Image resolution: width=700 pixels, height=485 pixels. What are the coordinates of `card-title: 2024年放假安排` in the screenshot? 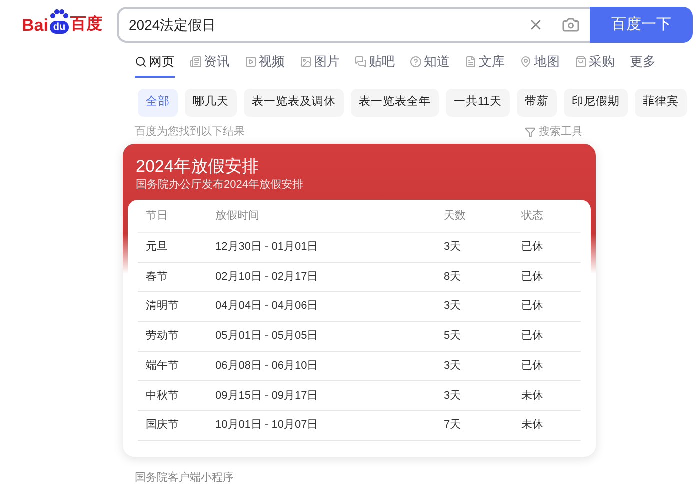 It's located at (198, 167).